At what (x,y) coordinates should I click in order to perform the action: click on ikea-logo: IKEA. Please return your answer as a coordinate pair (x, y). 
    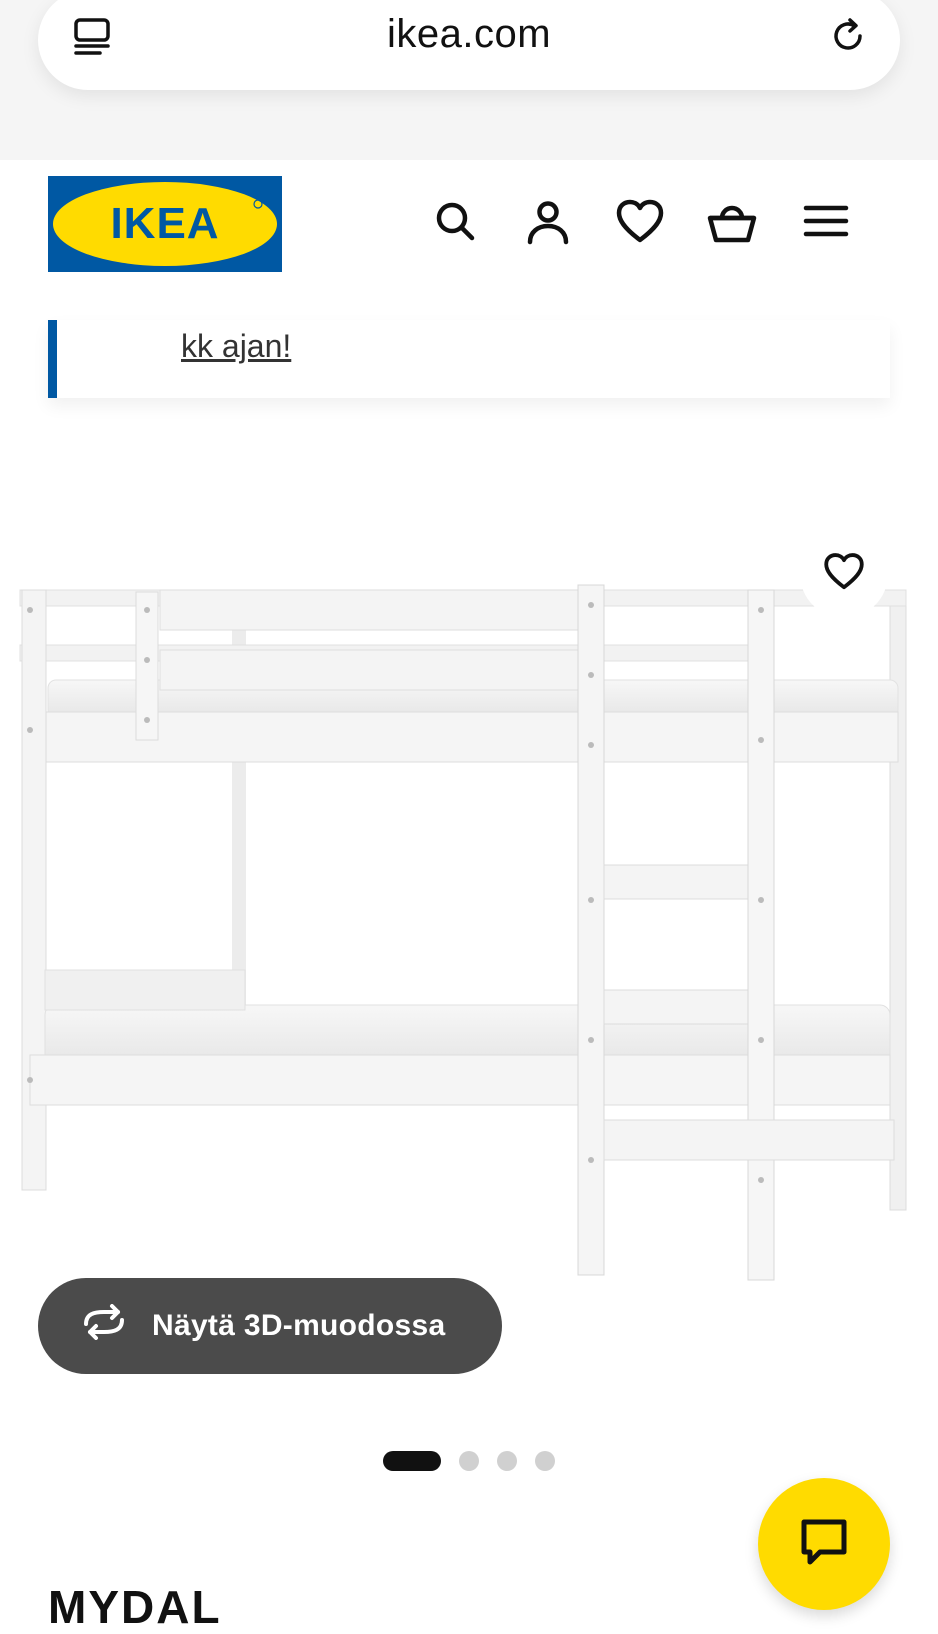
    Looking at the image, I should click on (165, 224).